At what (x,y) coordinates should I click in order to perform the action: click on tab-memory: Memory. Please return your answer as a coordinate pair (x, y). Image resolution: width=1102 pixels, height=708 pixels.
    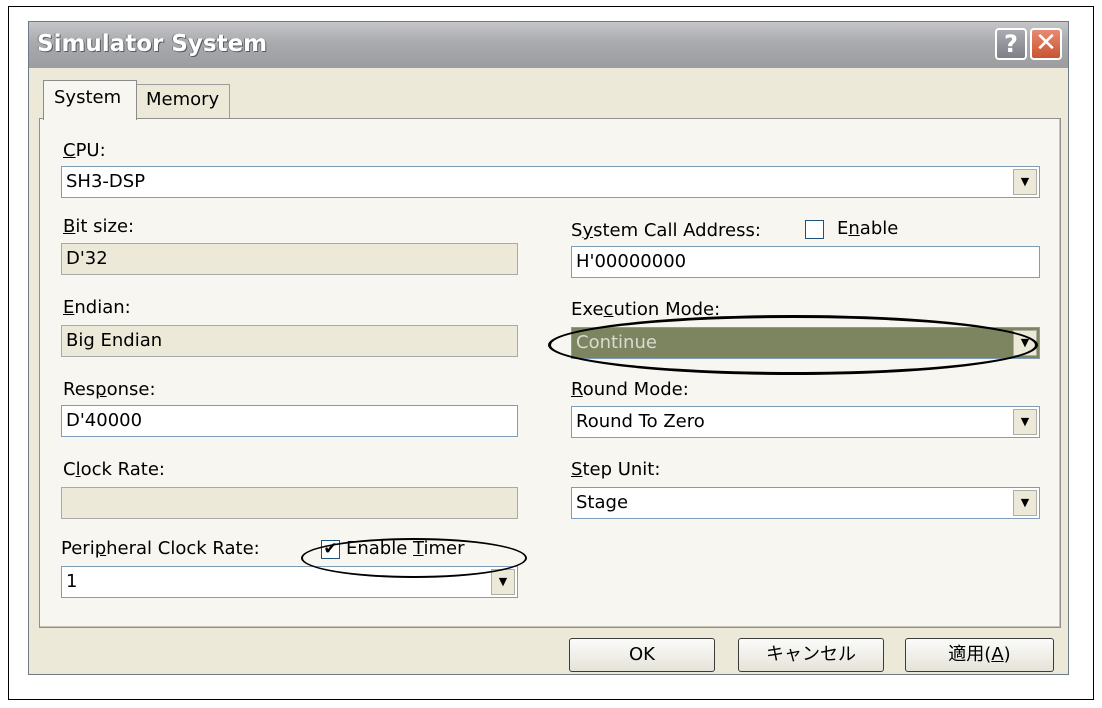
    Looking at the image, I should click on (183, 101).